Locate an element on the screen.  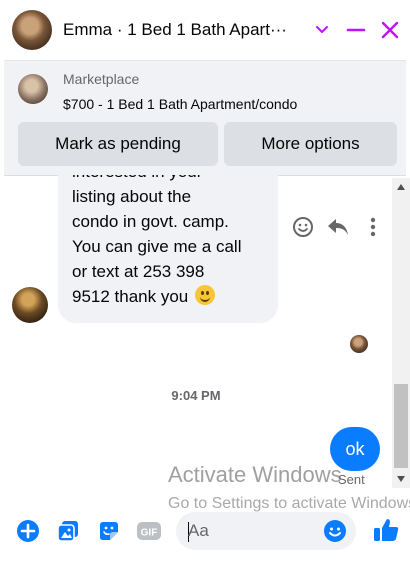
scroll-down-arrow-icon is located at coordinates (401, 479).